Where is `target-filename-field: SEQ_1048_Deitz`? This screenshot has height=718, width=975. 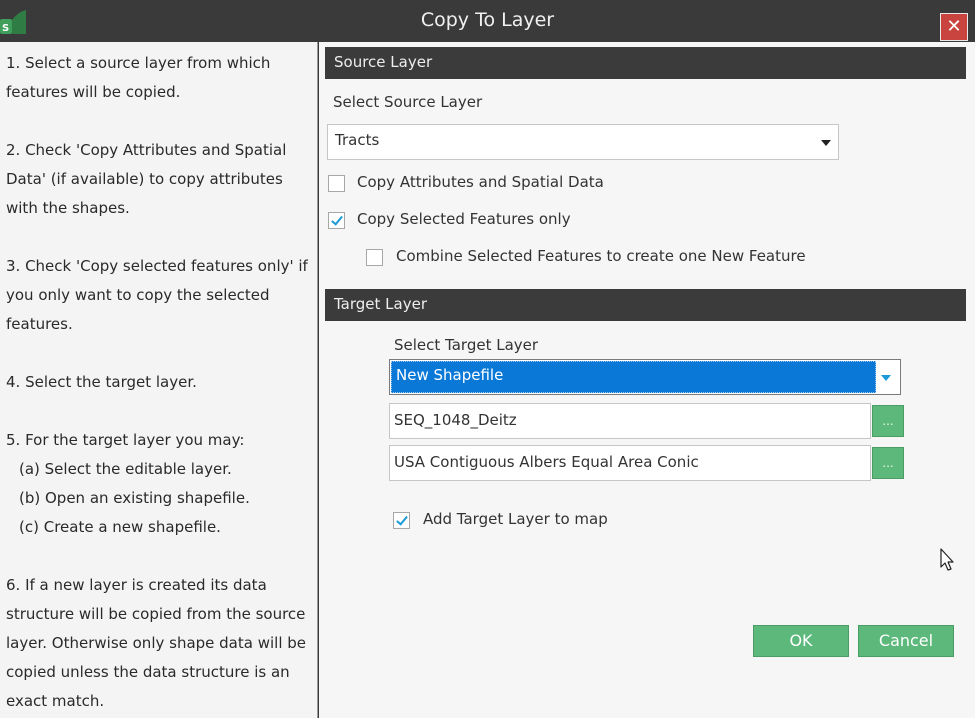 target-filename-field: SEQ_1048_Deitz is located at coordinates (630, 421).